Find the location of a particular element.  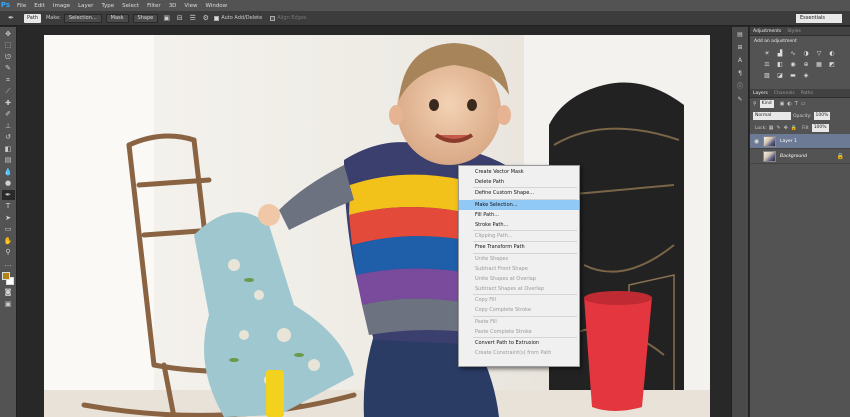

properties-panel-icon: ⊞ is located at coordinates (740, 48).